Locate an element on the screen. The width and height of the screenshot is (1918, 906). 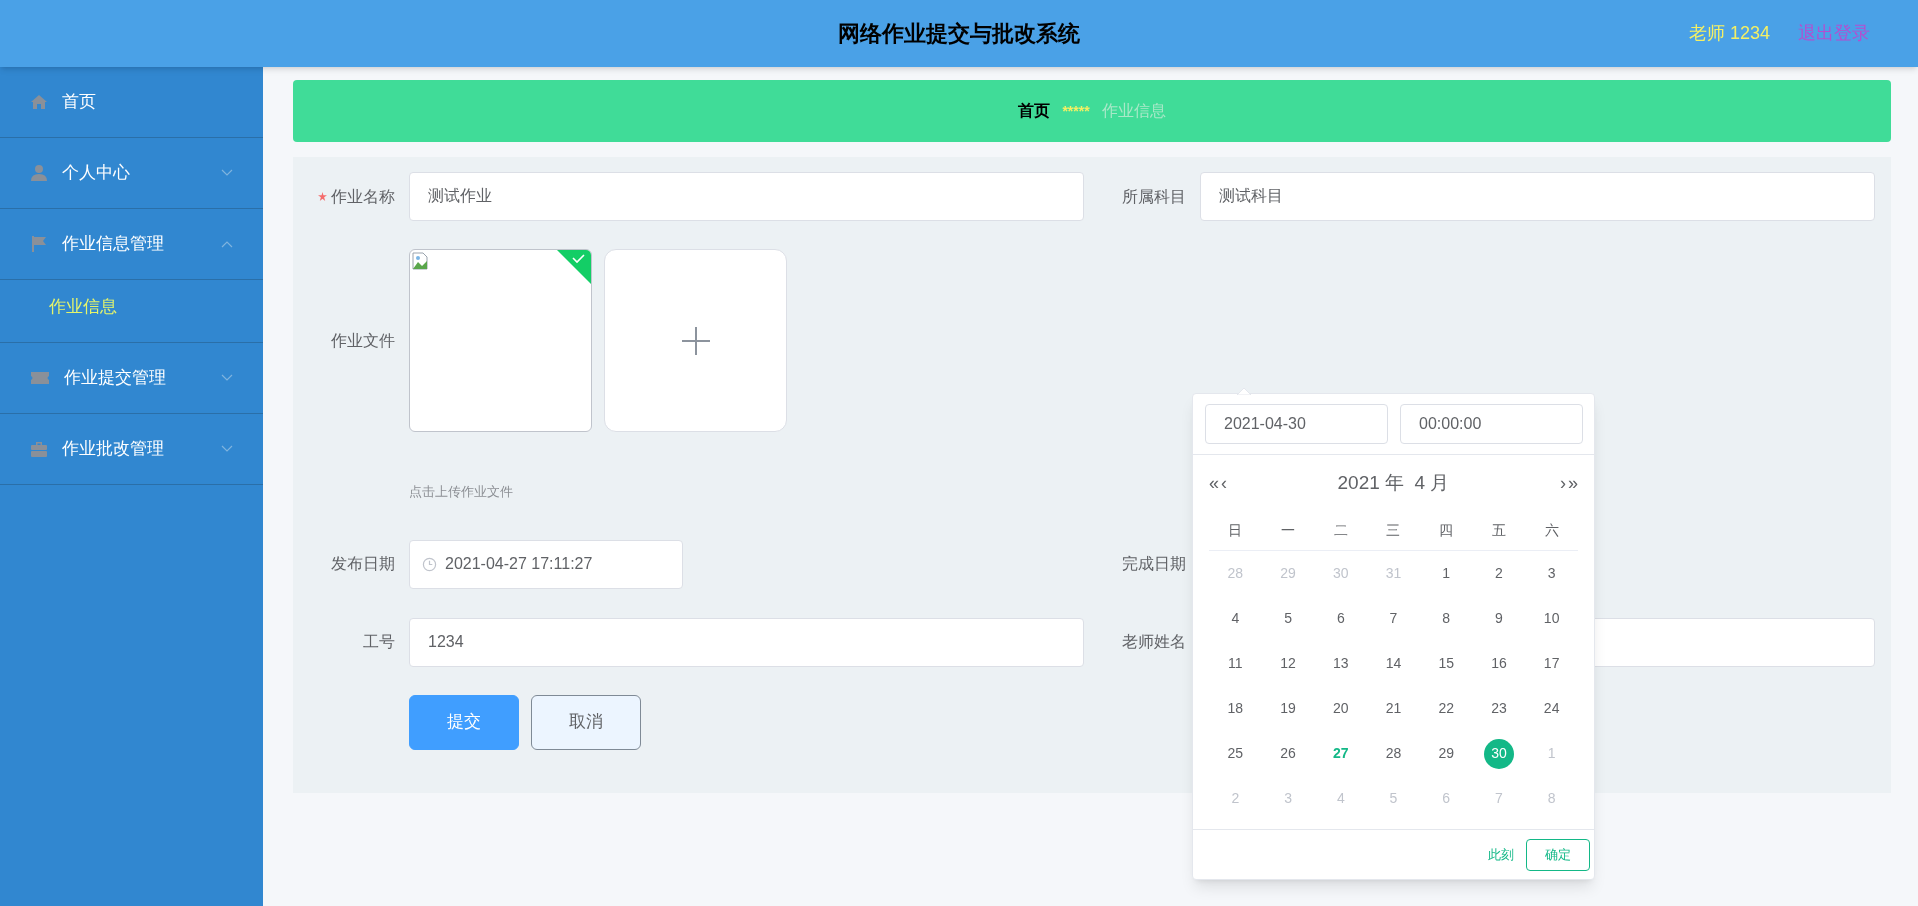
calendar-day: 11 is located at coordinates (1235, 663).